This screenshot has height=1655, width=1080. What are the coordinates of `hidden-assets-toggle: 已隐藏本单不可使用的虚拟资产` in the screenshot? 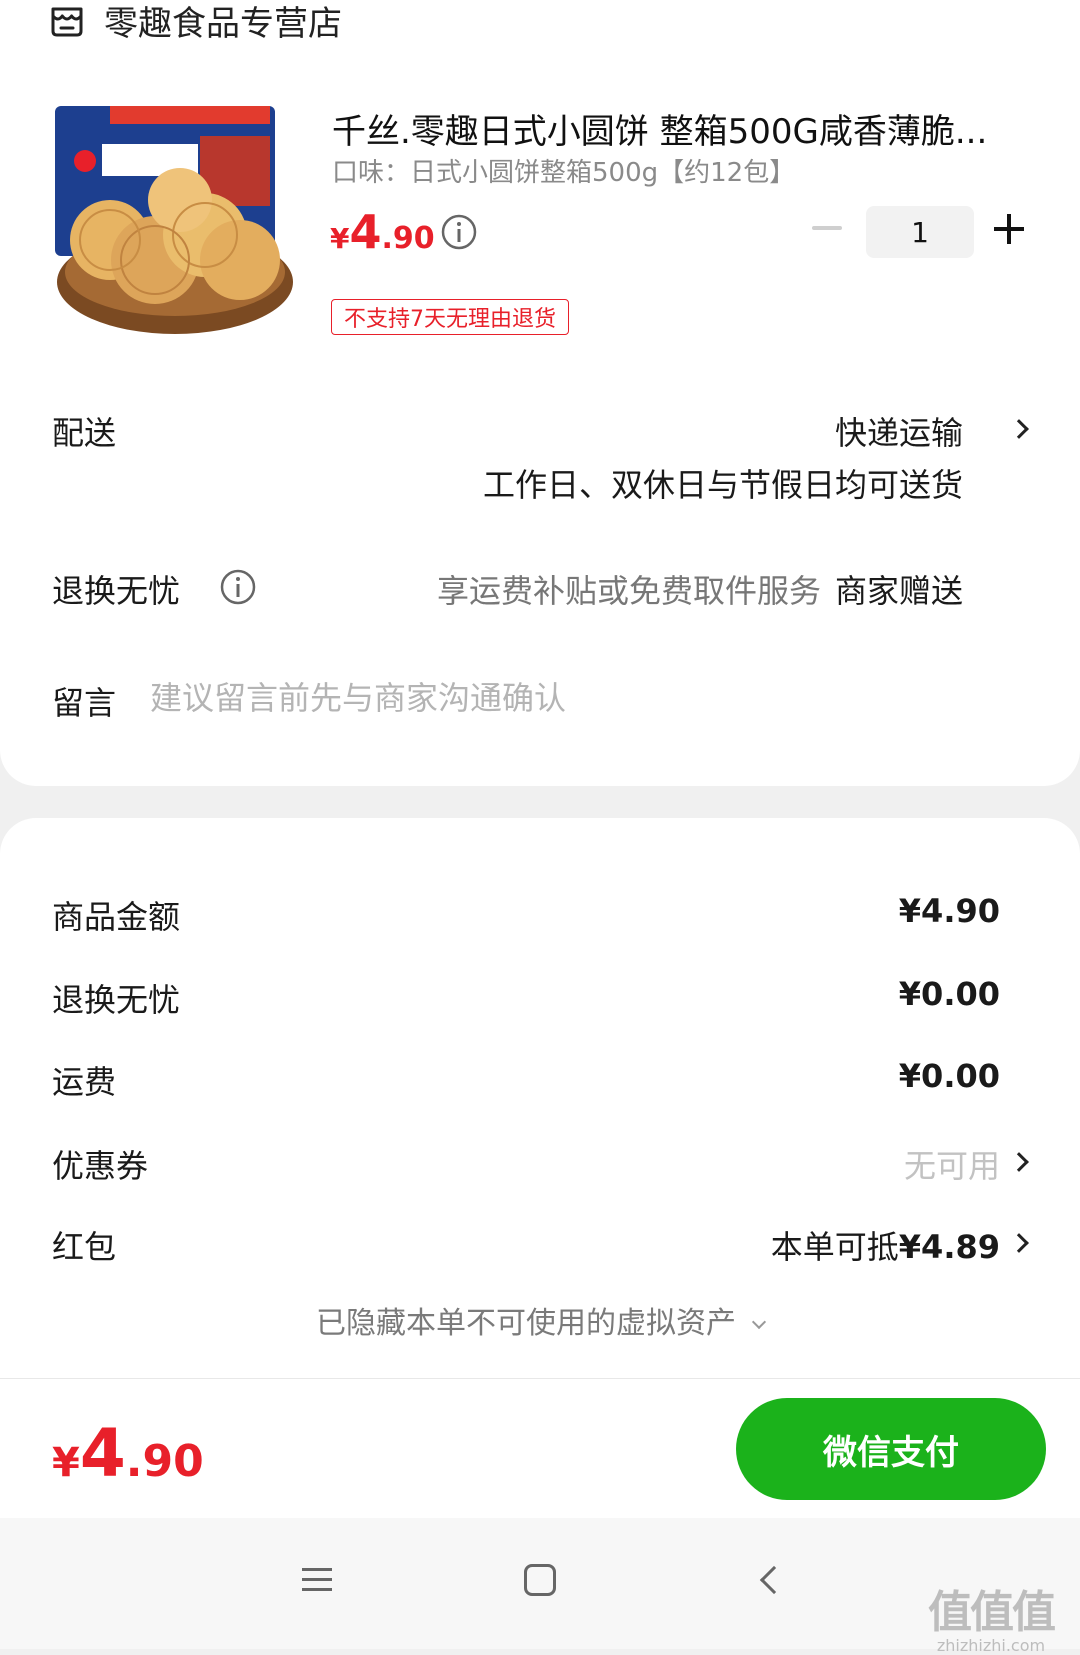 It's located at (540, 1320).